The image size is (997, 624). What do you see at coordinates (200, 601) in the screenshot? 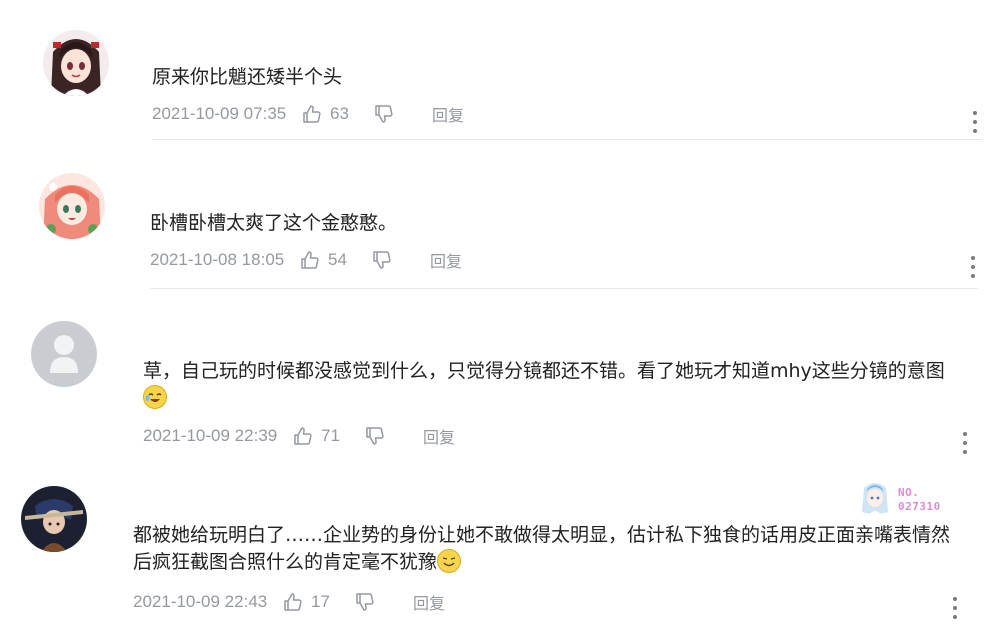
I see `comment-date: 2021-10-09 22:43` at bounding box center [200, 601].